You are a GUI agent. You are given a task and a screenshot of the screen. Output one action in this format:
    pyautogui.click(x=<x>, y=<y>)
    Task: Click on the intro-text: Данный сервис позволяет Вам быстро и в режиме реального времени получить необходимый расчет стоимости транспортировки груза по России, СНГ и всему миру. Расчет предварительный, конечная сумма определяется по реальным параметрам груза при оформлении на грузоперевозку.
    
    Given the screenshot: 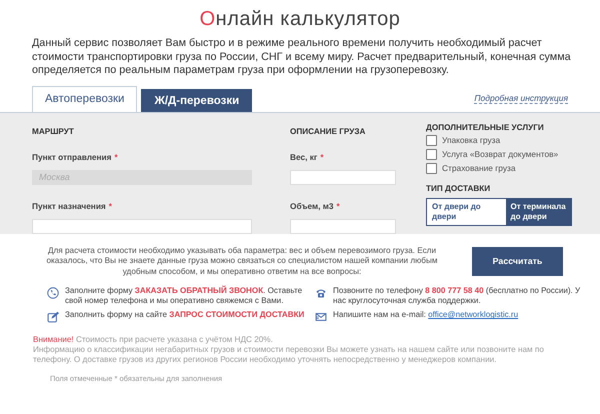 What is the action you would take?
    pyautogui.click(x=302, y=57)
    